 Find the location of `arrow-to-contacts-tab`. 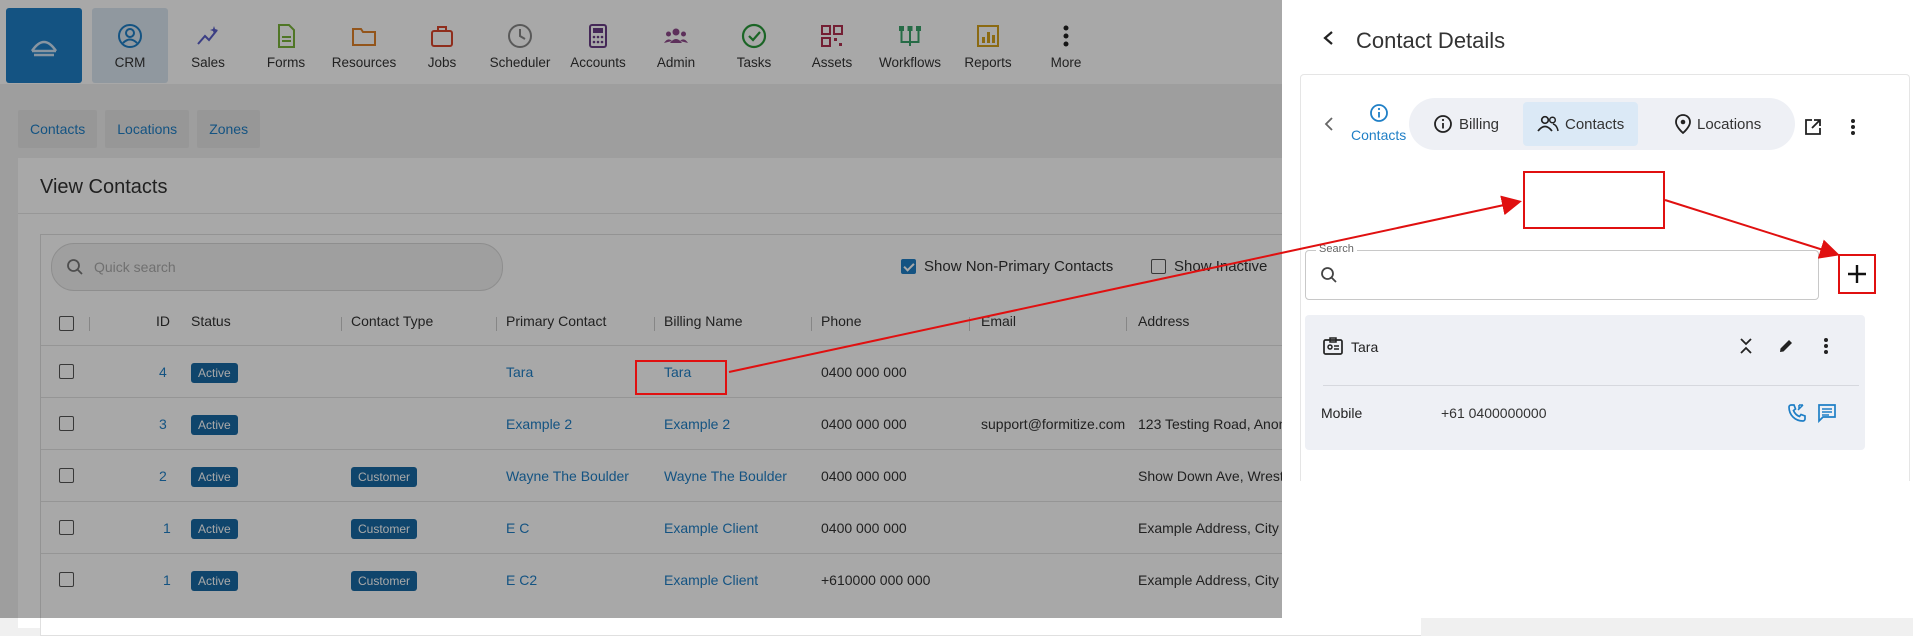

arrow-to-contacts-tab is located at coordinates (1125, 284).